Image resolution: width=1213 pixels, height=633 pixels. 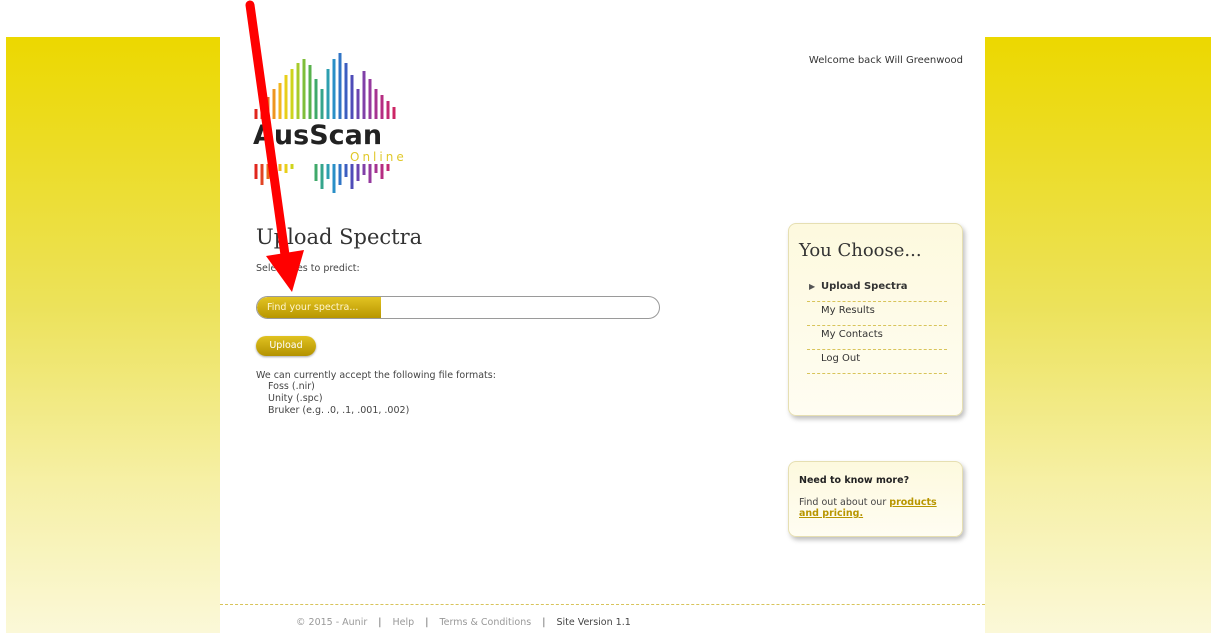 What do you see at coordinates (852, 334) in the screenshot?
I see `sidebar-item-label: My Contacts` at bounding box center [852, 334].